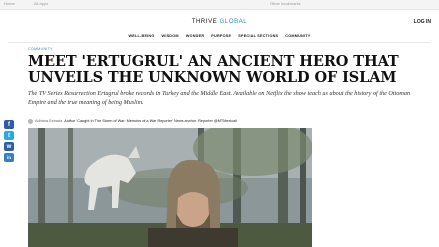 Image resolution: width=439 pixels, height=247 pixels. What do you see at coordinates (285, 3) in the screenshot?
I see `bookmark-other: Other bookmarks` at bounding box center [285, 3].